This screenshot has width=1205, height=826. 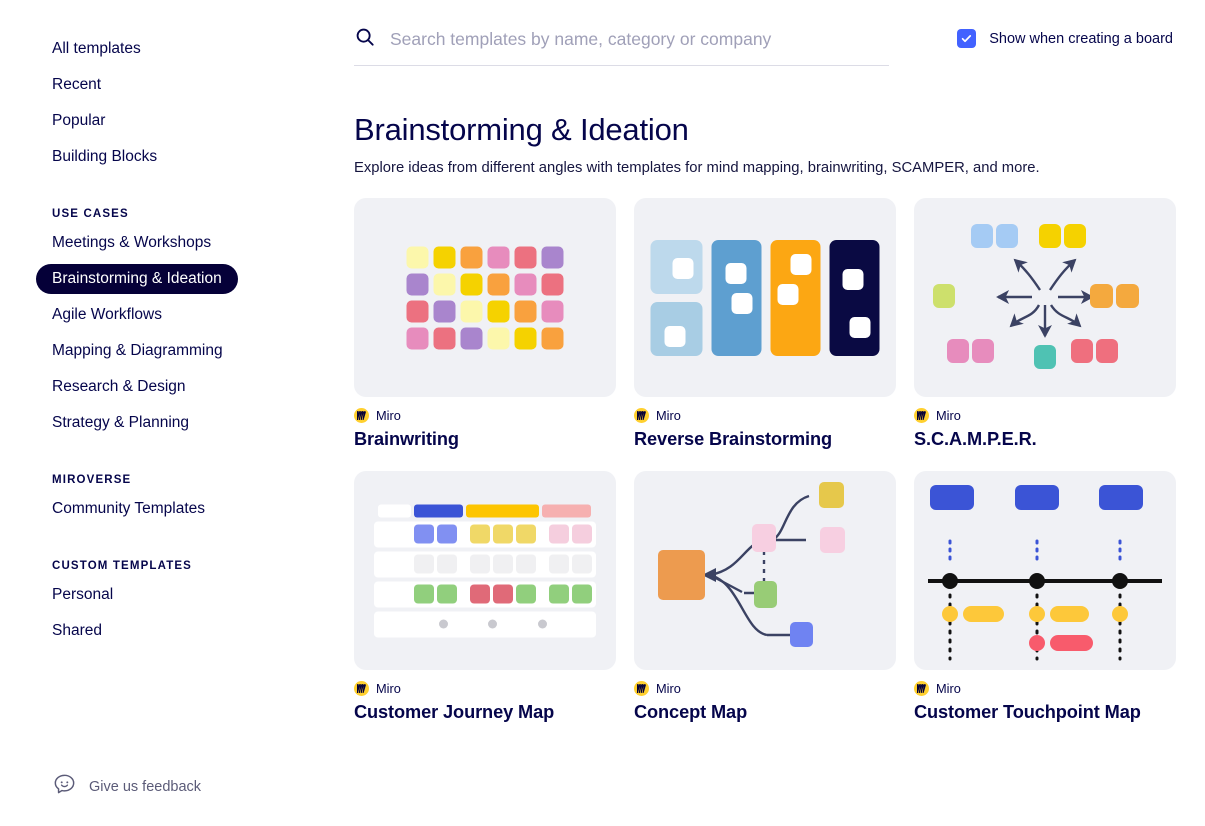 I want to click on thumbnail-reverse-brainstorming, so click(x=765, y=297).